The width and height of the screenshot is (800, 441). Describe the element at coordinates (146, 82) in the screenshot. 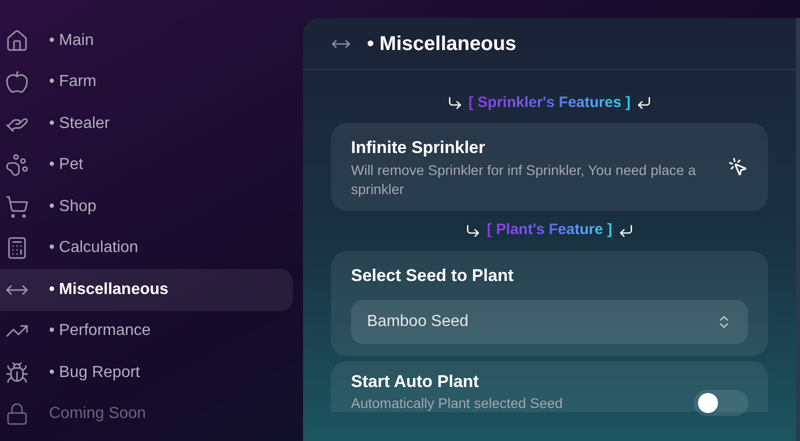

I see `sidebar-item: • Farm` at that location.